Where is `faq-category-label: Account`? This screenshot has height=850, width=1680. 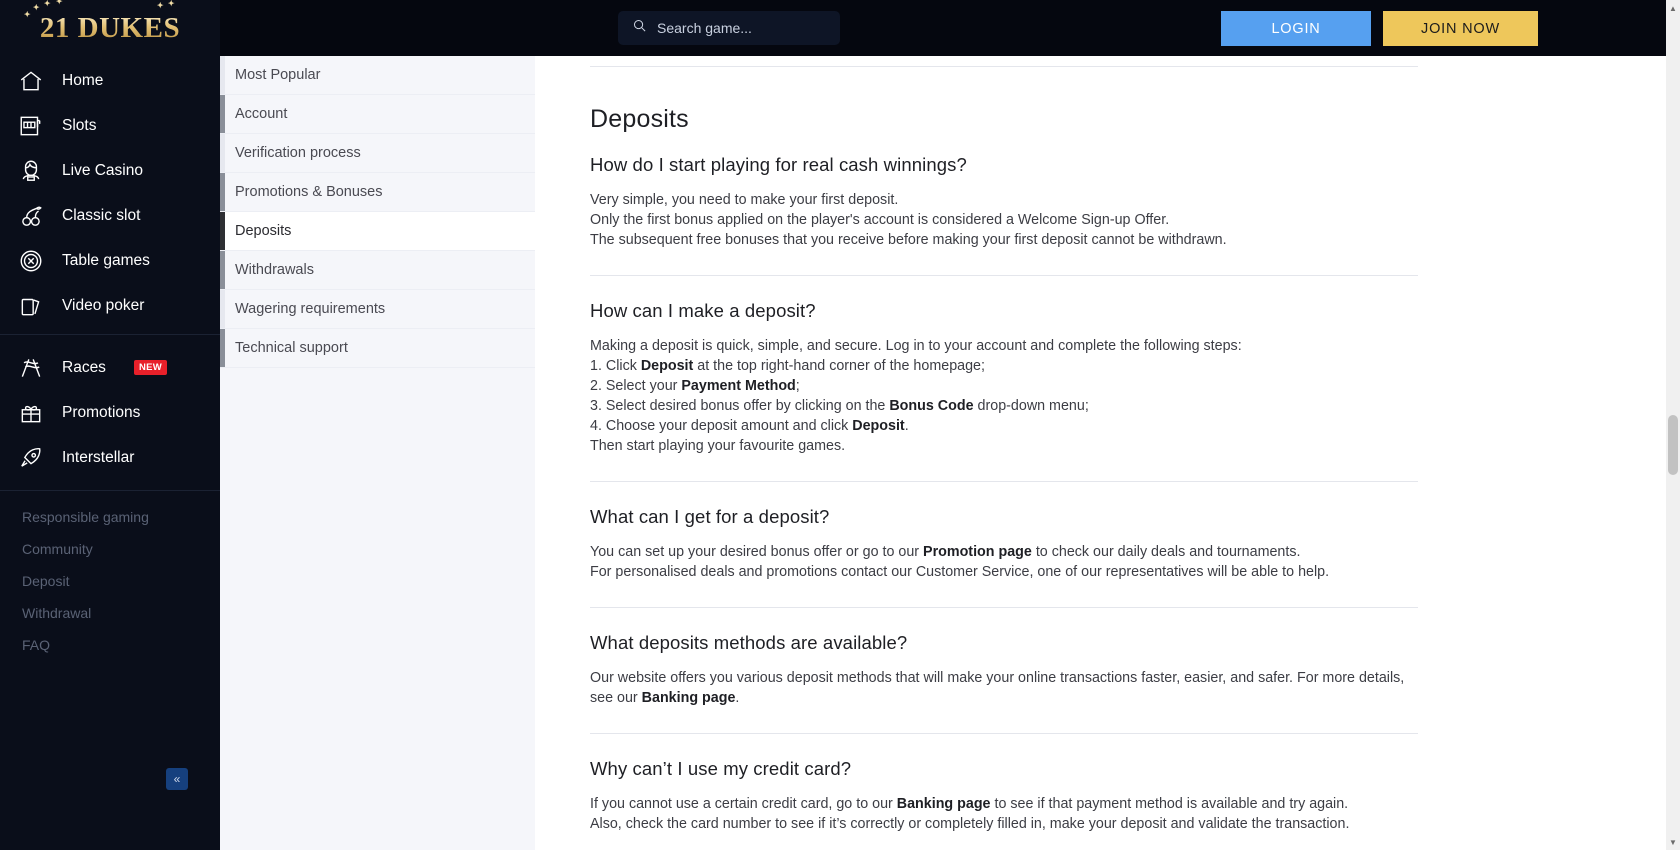 faq-category-label: Account is located at coordinates (261, 114).